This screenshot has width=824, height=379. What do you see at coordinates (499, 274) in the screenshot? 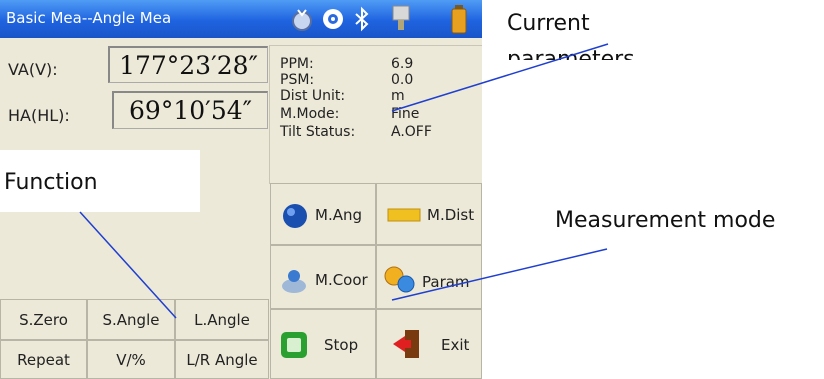
I see `measurement-mode-pointer` at bounding box center [499, 274].